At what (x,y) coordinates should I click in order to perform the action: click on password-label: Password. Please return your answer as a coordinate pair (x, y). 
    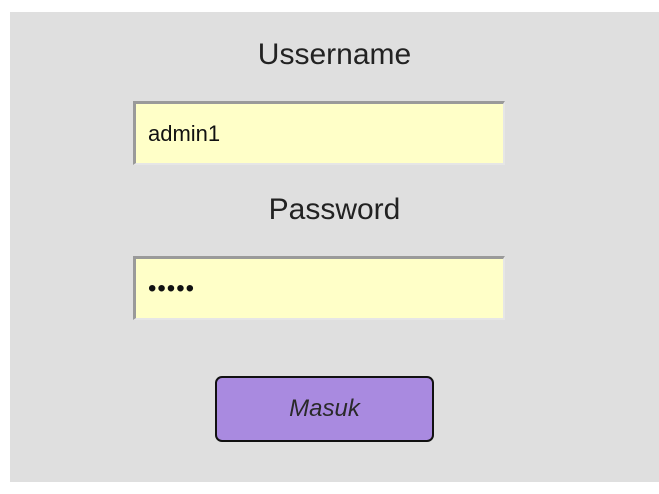
    Looking at the image, I should click on (334, 209).